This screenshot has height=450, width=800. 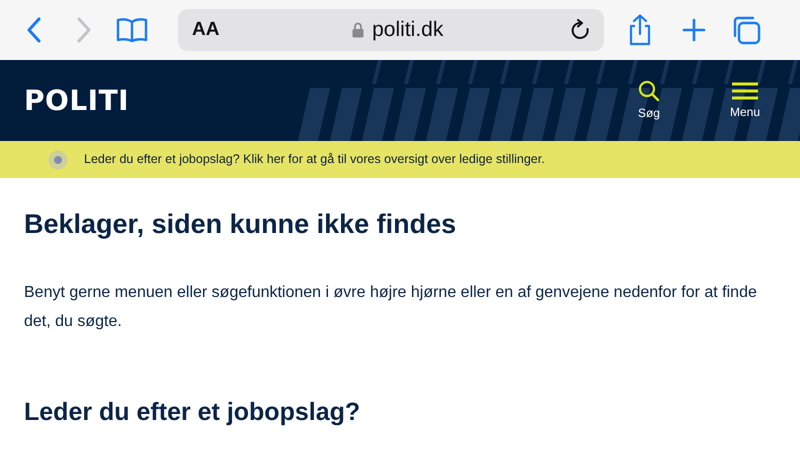 I want to click on url-text: politi.dk, so click(x=408, y=30).